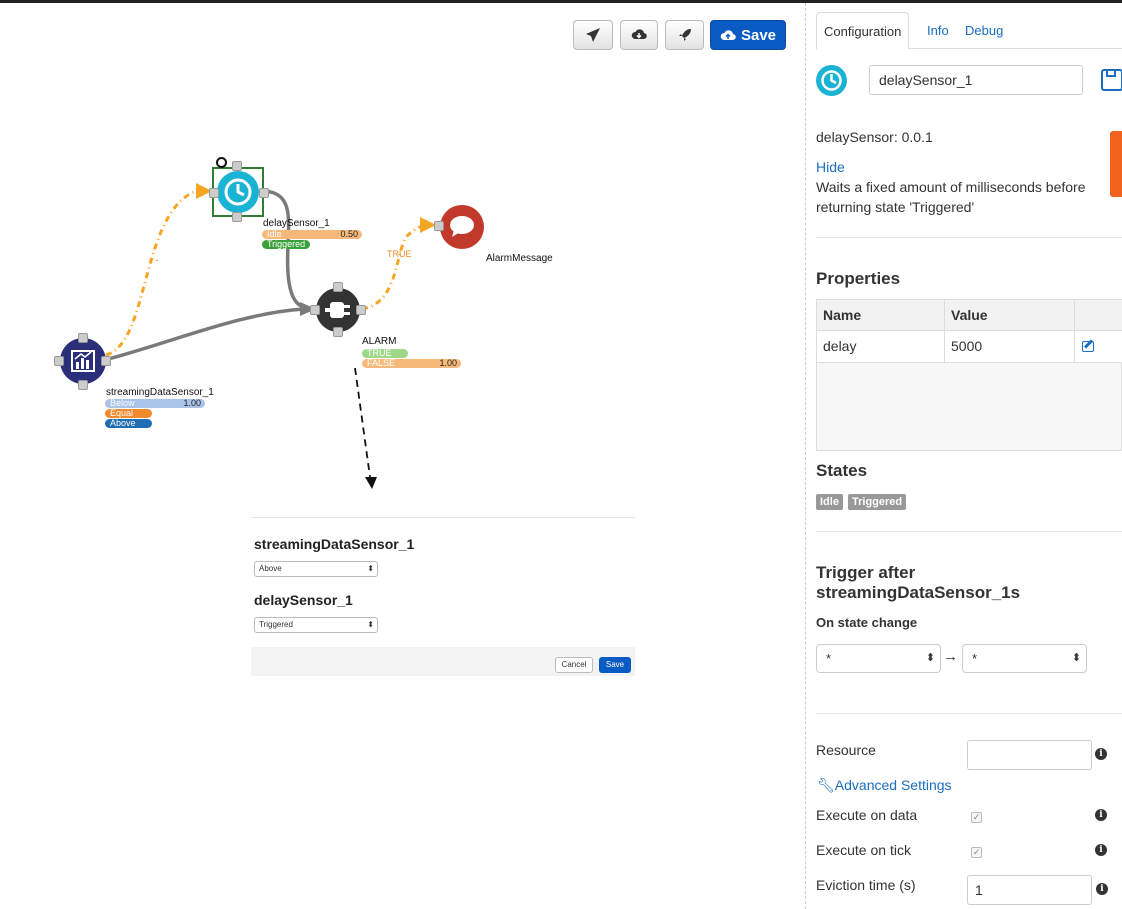  I want to click on description-line-2: returning state 'Triggered', so click(895, 207).